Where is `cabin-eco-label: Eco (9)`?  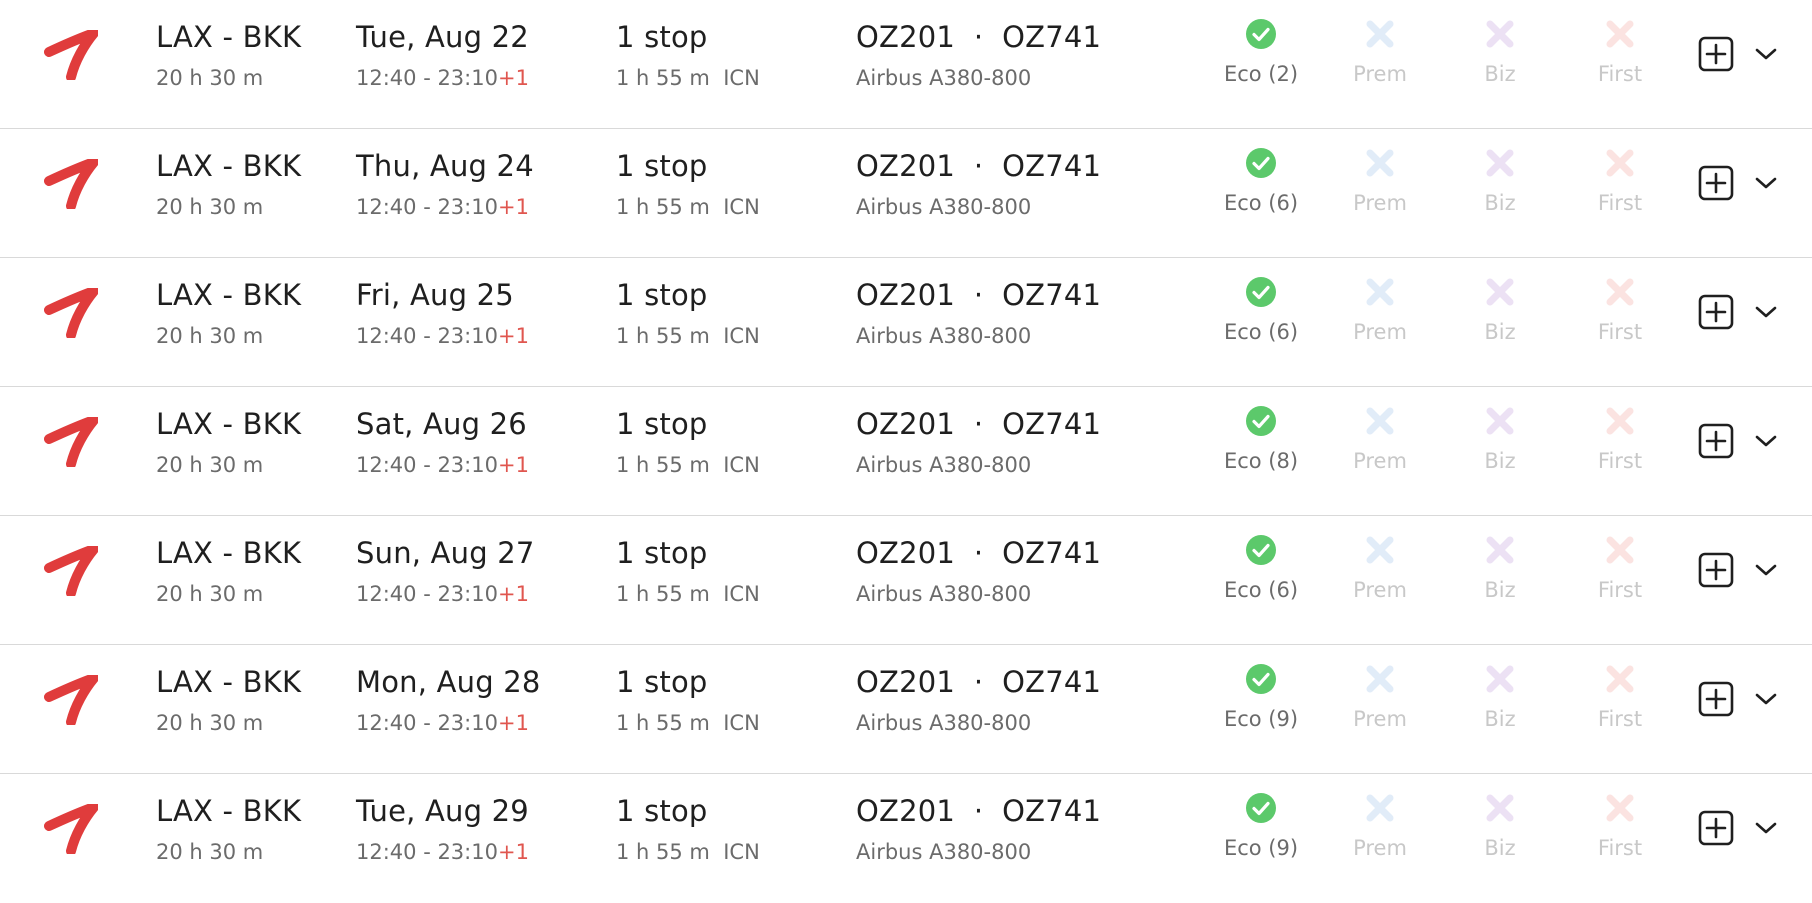
cabin-eco-label: Eco (9) is located at coordinates (1261, 848).